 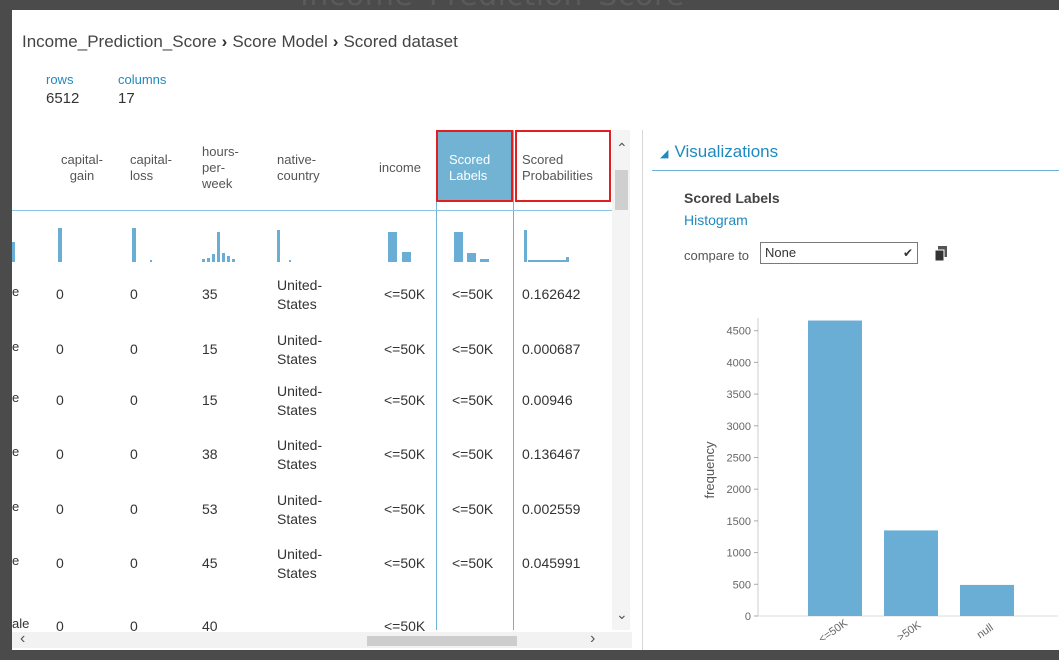 What do you see at coordinates (622, 148) in the screenshot?
I see `scroll-up-icon: ⌃` at bounding box center [622, 148].